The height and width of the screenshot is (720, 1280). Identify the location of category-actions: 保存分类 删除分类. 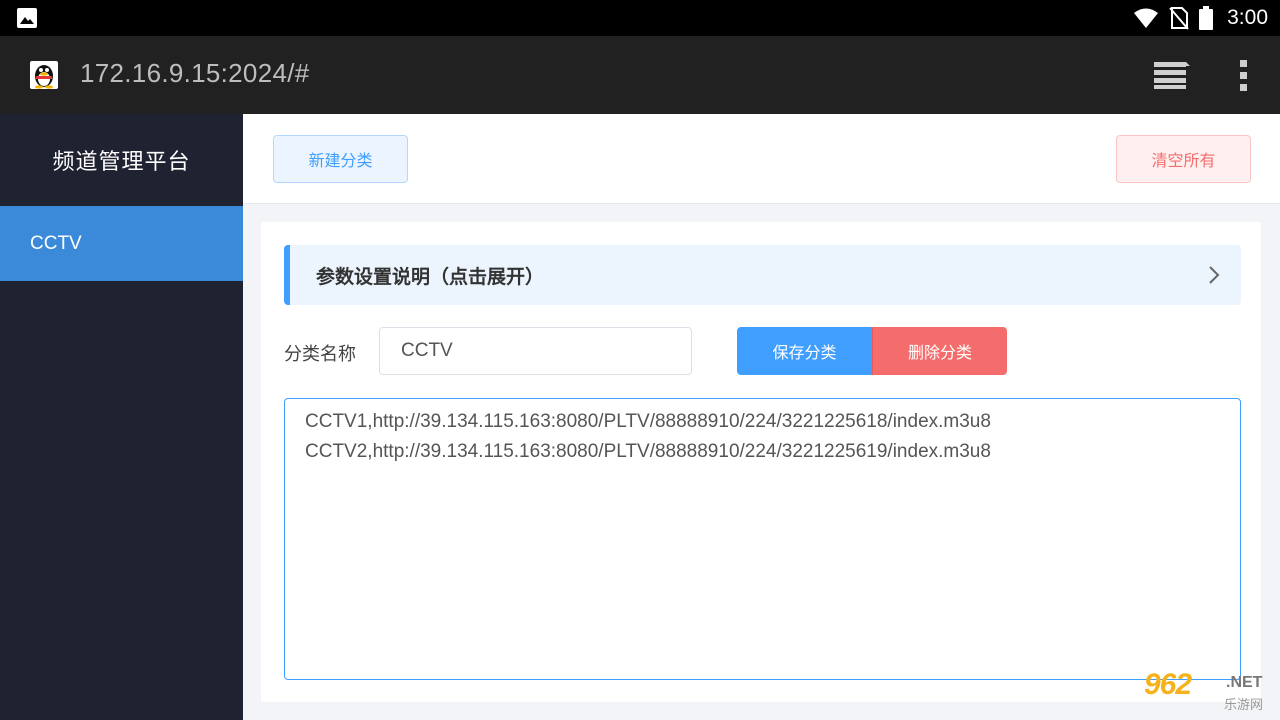
(872, 351).